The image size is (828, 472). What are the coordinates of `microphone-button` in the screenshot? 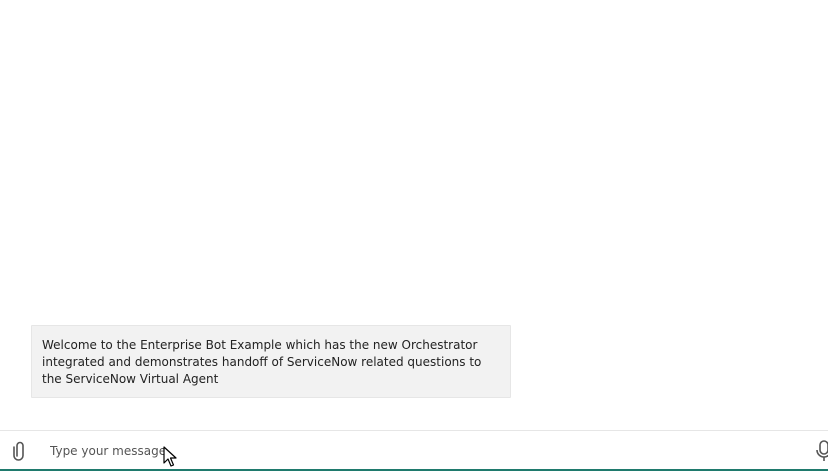 It's located at (821, 451).